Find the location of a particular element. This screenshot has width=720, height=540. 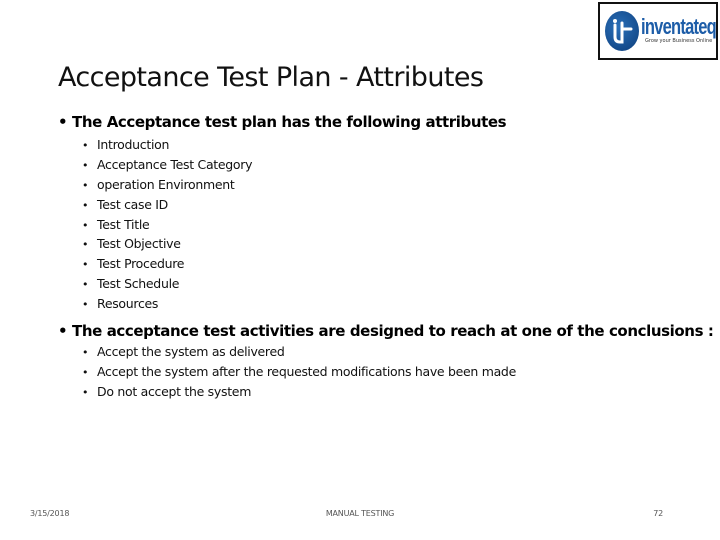

list-item: • Test Title is located at coordinates (390, 227).